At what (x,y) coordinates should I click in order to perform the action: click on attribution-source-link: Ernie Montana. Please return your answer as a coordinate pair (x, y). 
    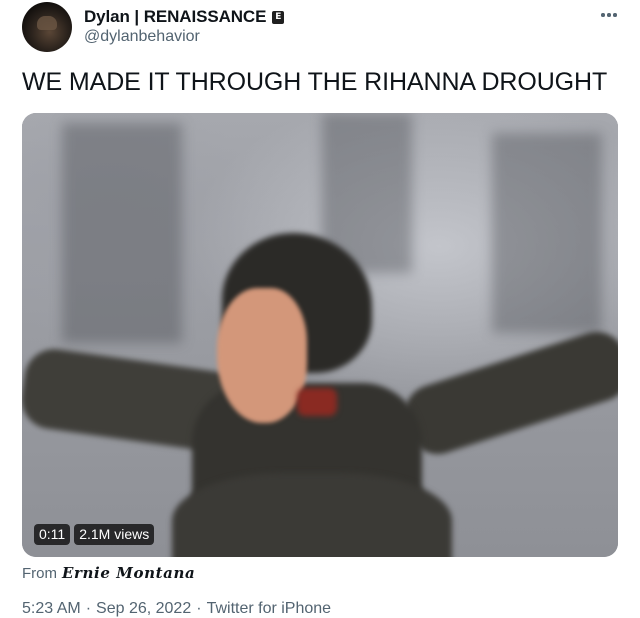
    Looking at the image, I should click on (128, 573).